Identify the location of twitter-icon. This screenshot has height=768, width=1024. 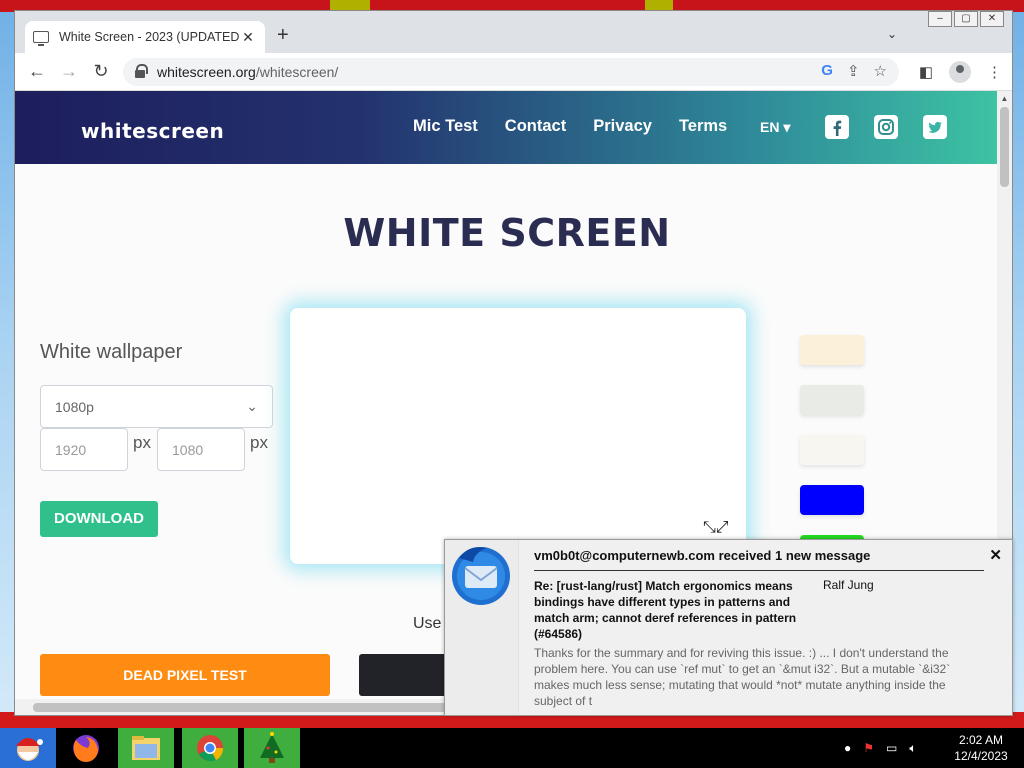
(935, 127).